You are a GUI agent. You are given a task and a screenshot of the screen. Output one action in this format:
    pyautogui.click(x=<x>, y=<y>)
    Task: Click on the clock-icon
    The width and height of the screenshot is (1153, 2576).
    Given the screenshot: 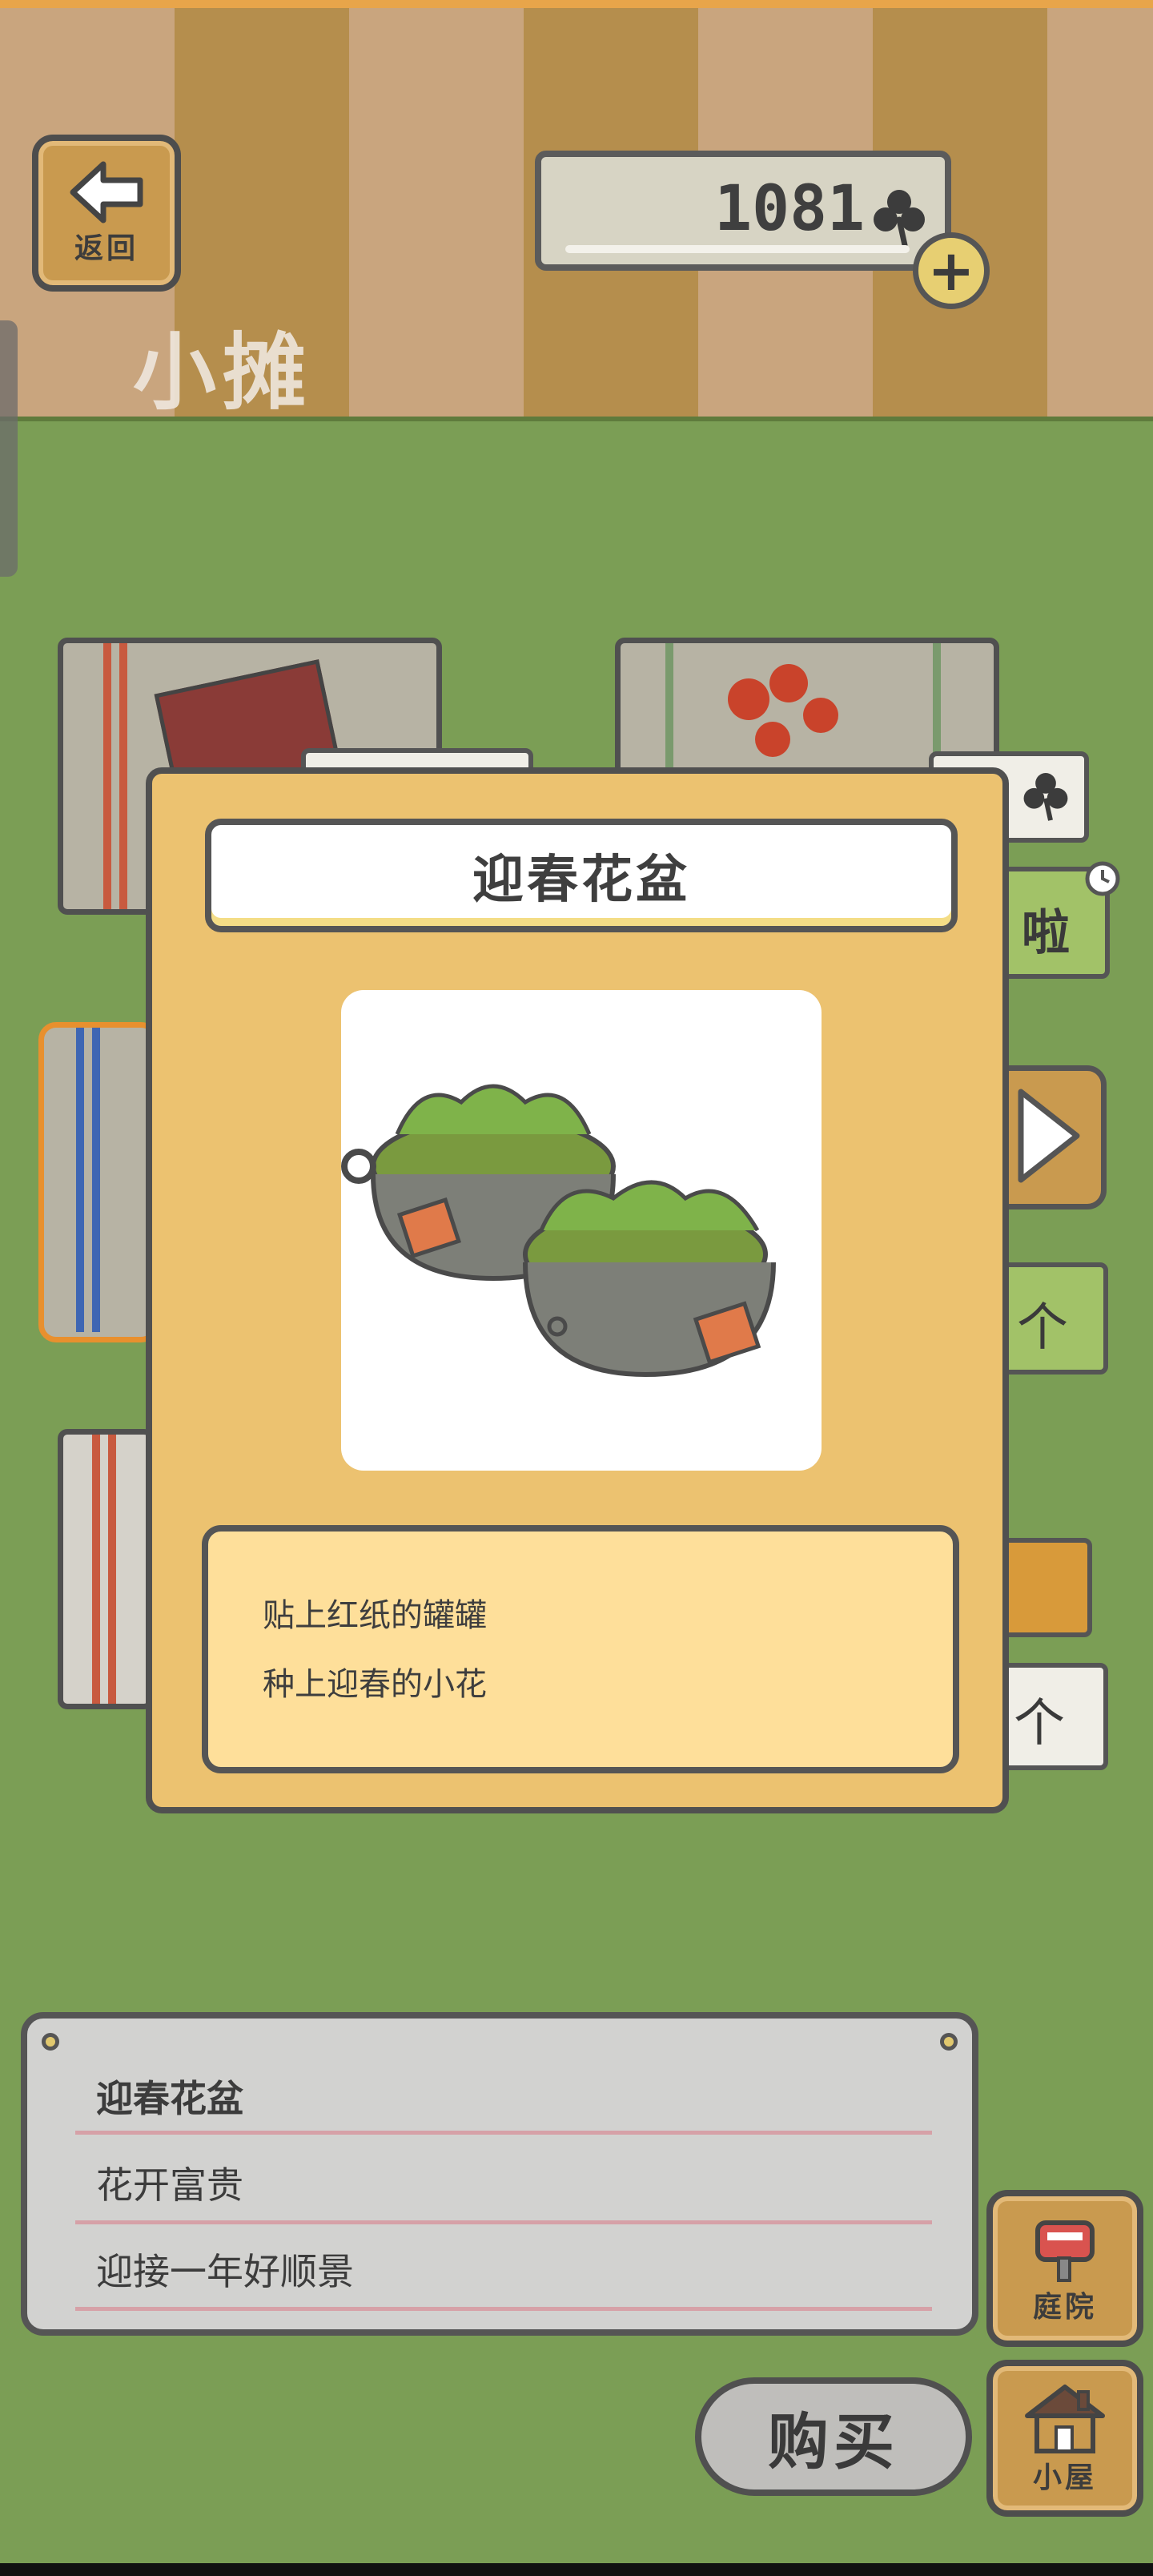 What is the action you would take?
    pyautogui.click(x=1103, y=879)
    